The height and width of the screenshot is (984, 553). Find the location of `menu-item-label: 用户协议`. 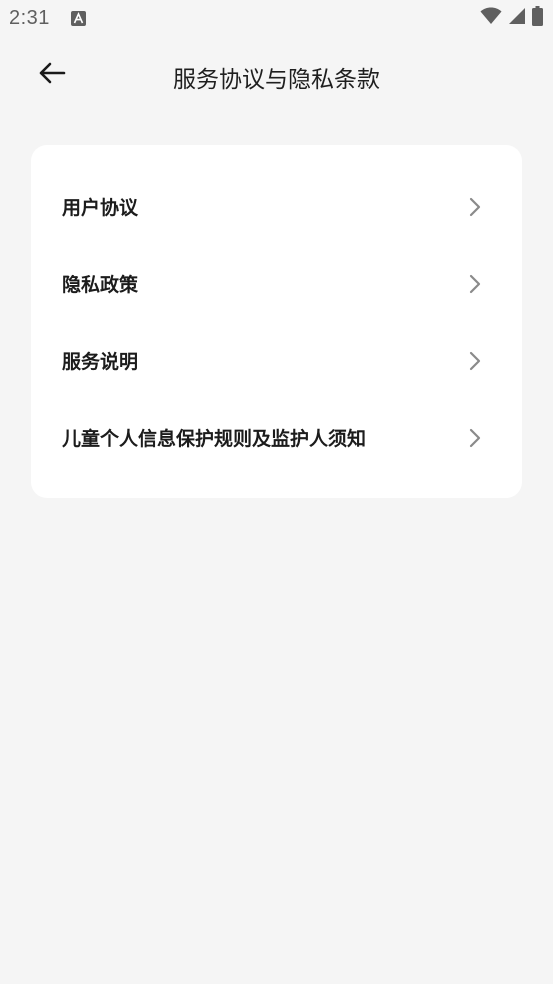

menu-item-label: 用户协议 is located at coordinates (100, 208).